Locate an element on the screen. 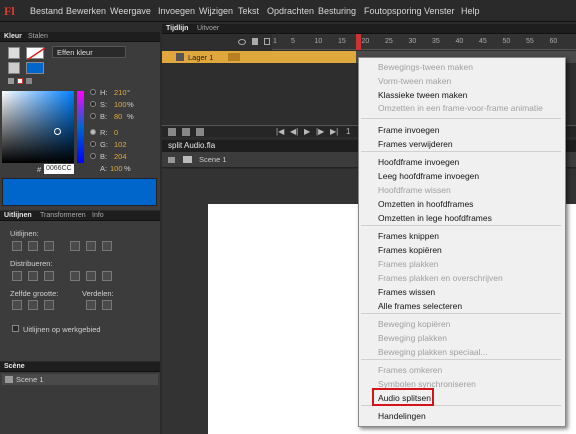  lock-icon is located at coordinates (255, 41).